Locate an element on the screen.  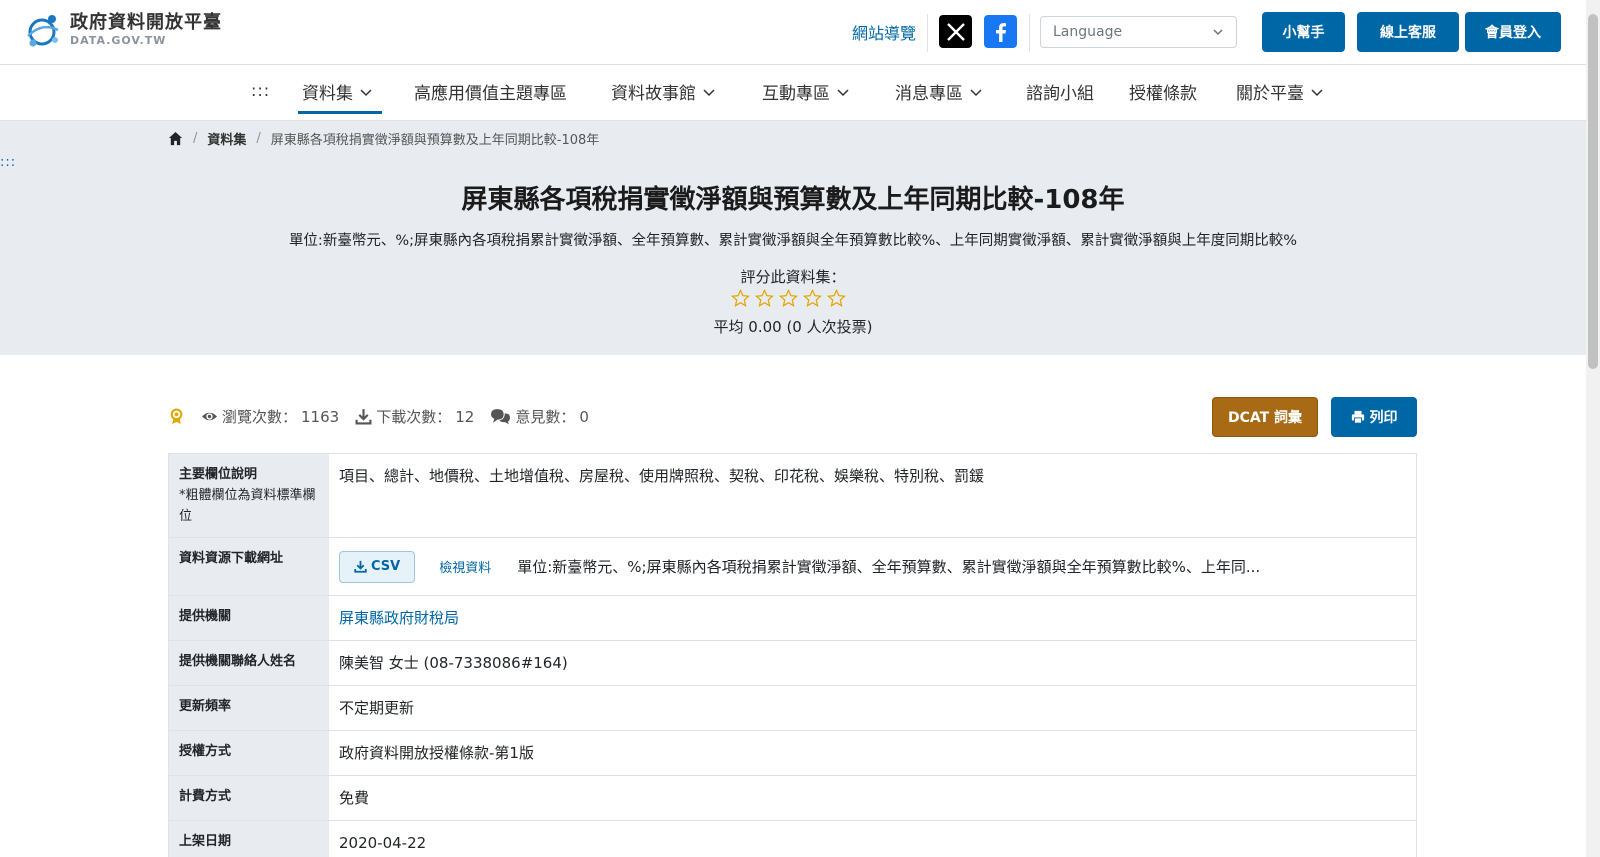
rating-average: 平均 0.00 (0 人次投票) is located at coordinates (793, 327).